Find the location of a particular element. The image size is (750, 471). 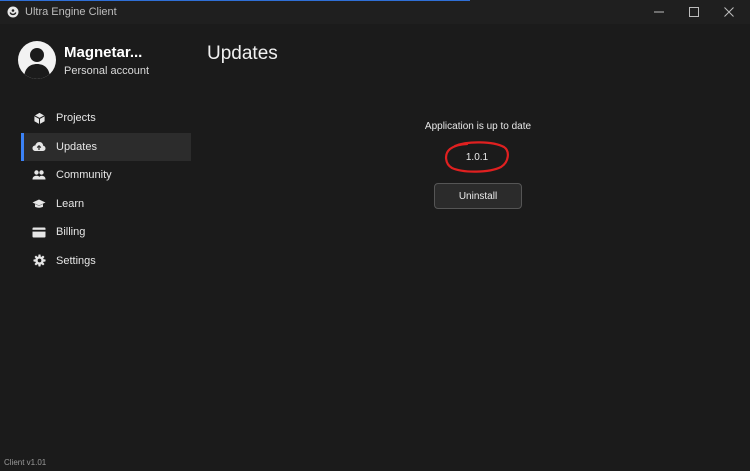

update-status-text: Application is up to date is located at coordinates (478, 126).